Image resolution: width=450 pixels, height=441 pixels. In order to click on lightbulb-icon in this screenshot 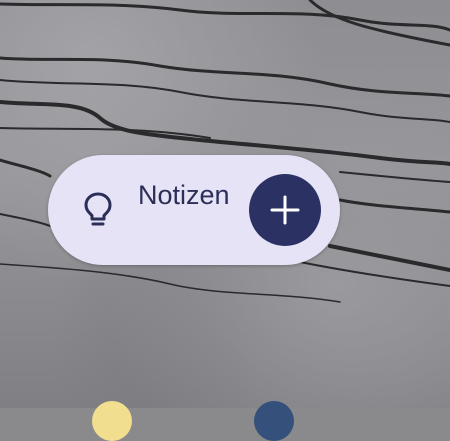, I will do `click(98, 209)`.